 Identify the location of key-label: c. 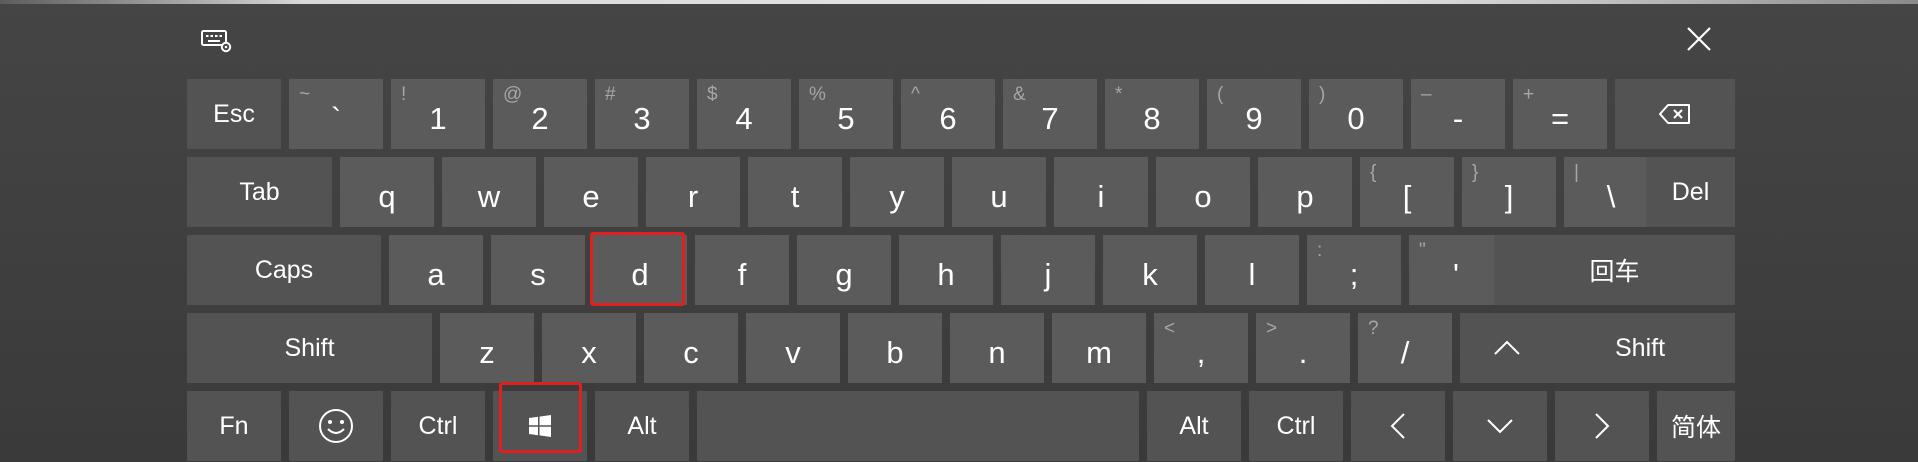
(691, 352).